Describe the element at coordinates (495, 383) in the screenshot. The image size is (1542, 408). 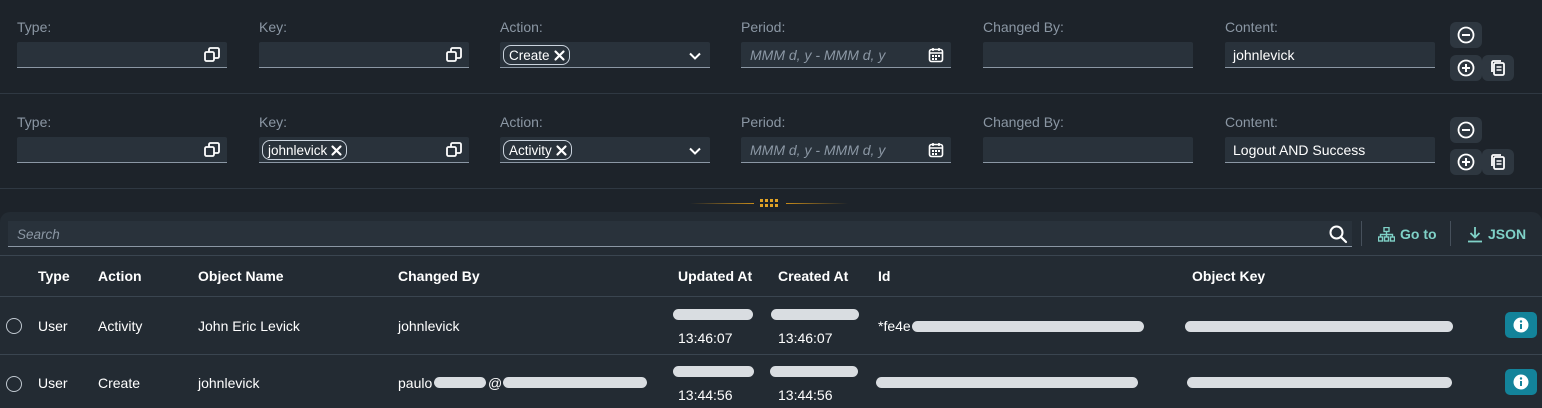
I see `cell-changed-by-at: @` at that location.